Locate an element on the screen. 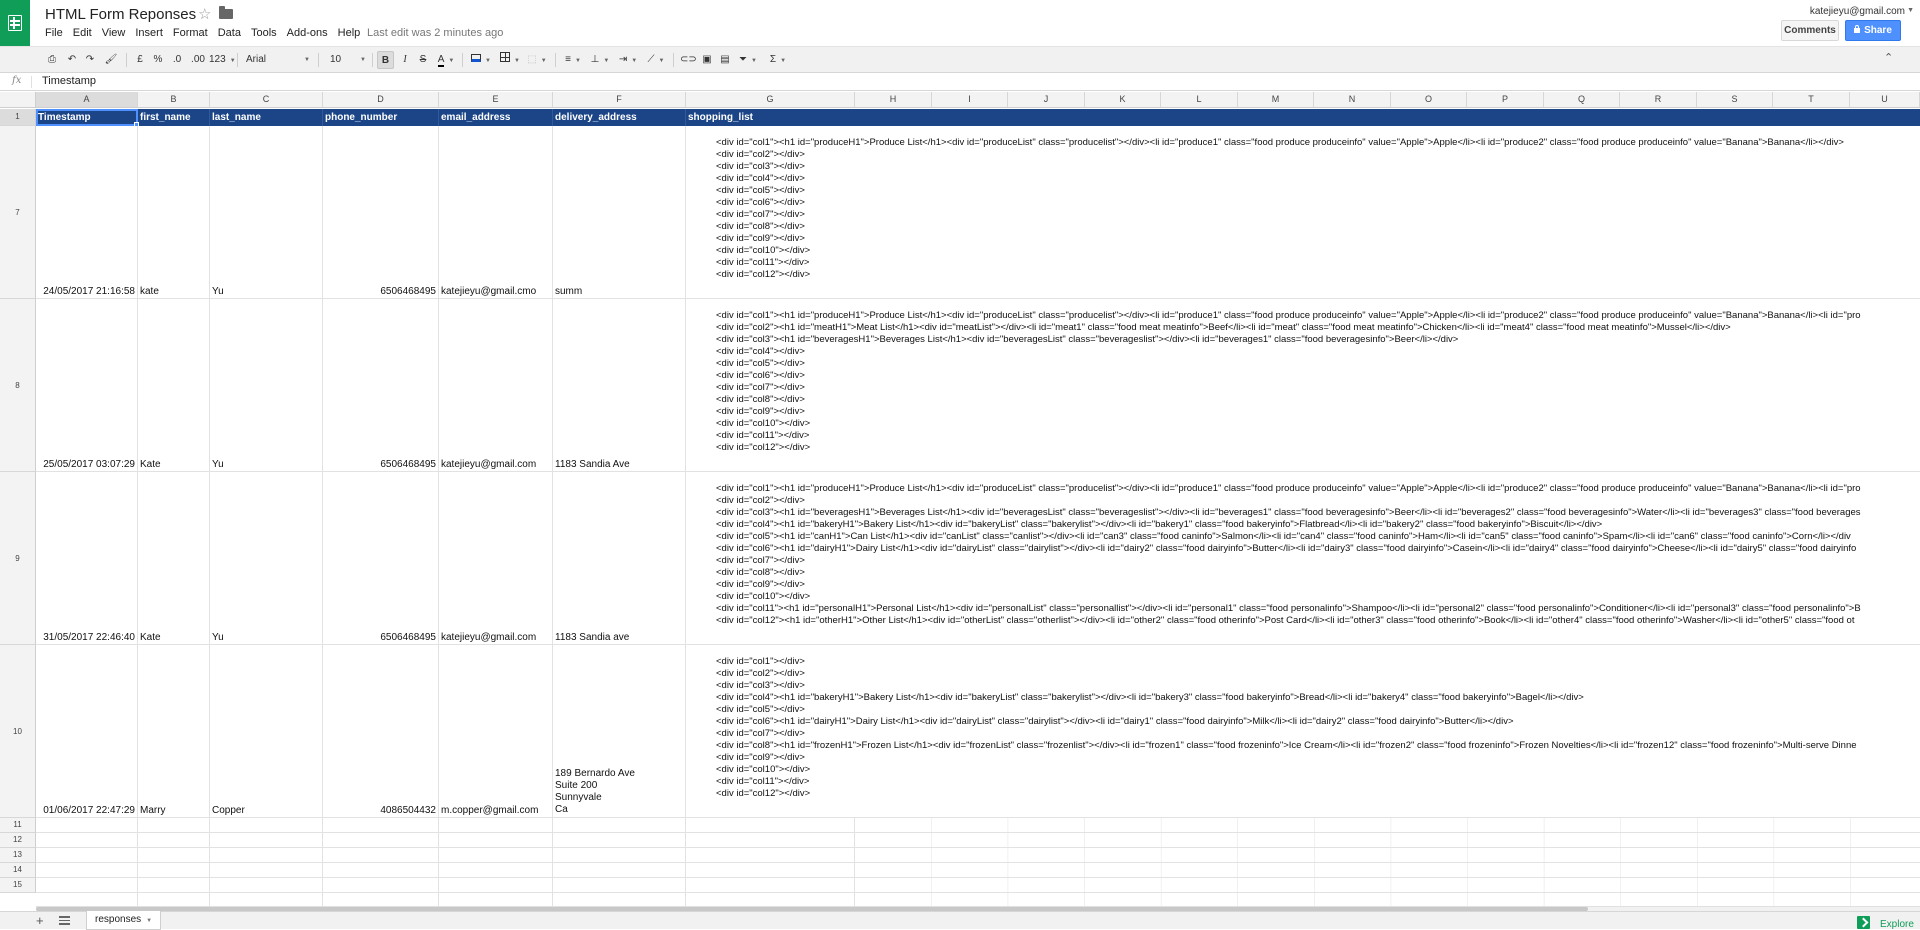  insert-chart-icon: ▤ is located at coordinates (725, 60).